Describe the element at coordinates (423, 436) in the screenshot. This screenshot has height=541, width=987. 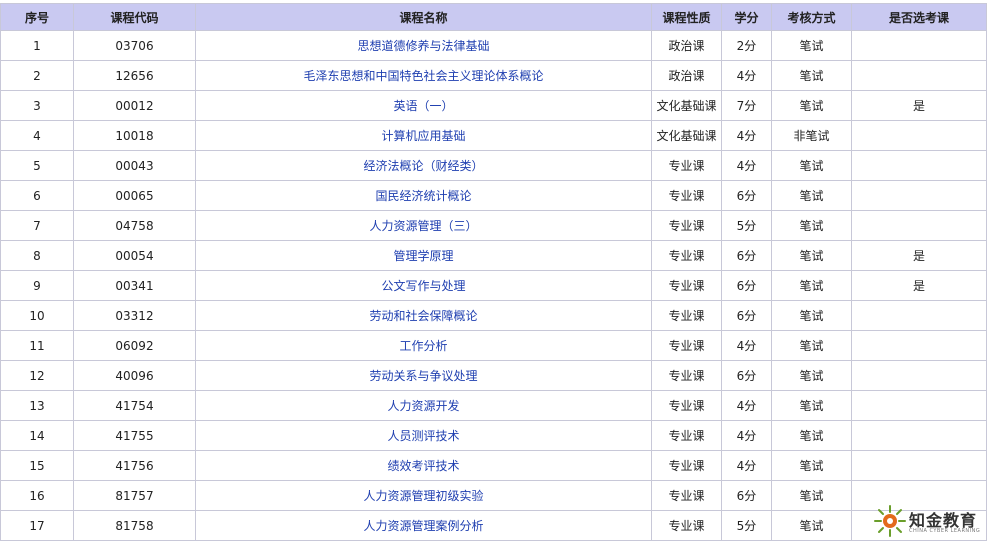
I see `course-name-link: 人员测评技术` at that location.